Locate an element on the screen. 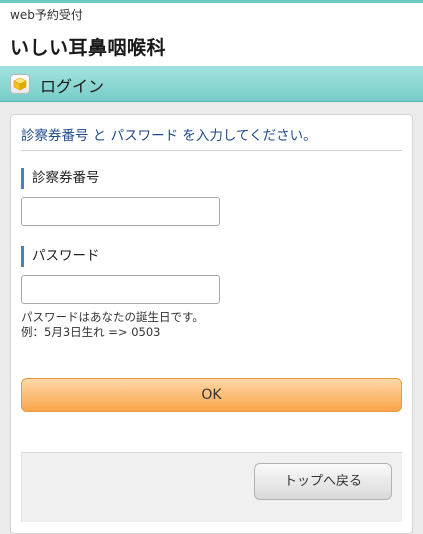  password-hint-line1: パスワードはあなたの誕生日です。 is located at coordinates (112, 317).